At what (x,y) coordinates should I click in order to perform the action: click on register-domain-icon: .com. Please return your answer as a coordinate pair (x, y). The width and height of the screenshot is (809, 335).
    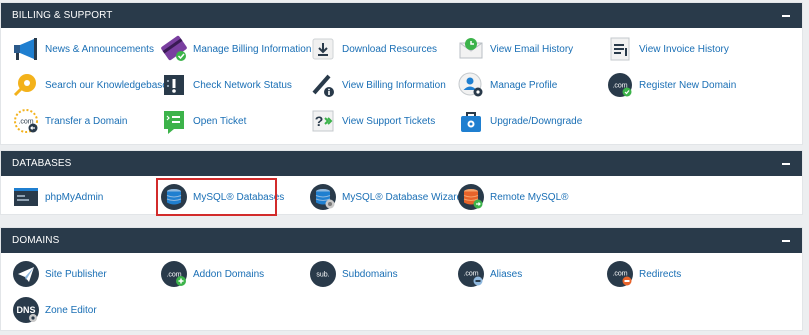
    Looking at the image, I should click on (620, 85).